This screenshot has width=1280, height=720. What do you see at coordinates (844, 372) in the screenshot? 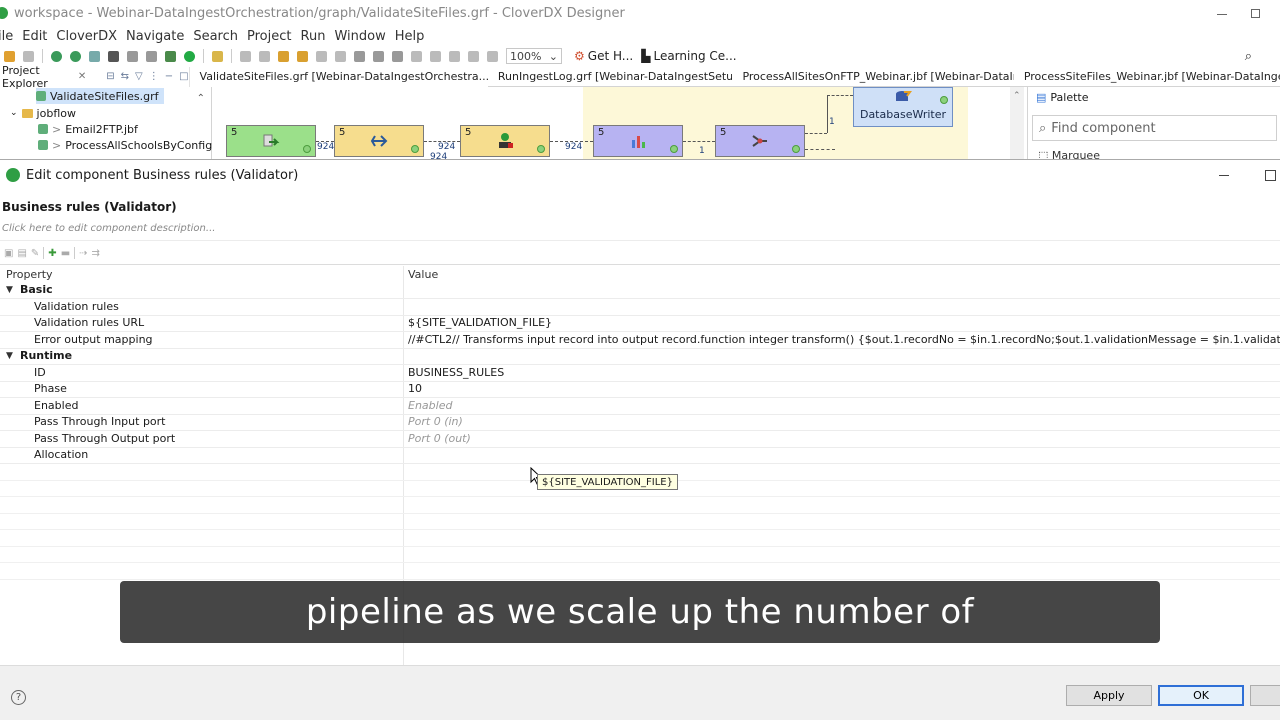
I see `property-value: BUSINESS_RULES` at bounding box center [844, 372].